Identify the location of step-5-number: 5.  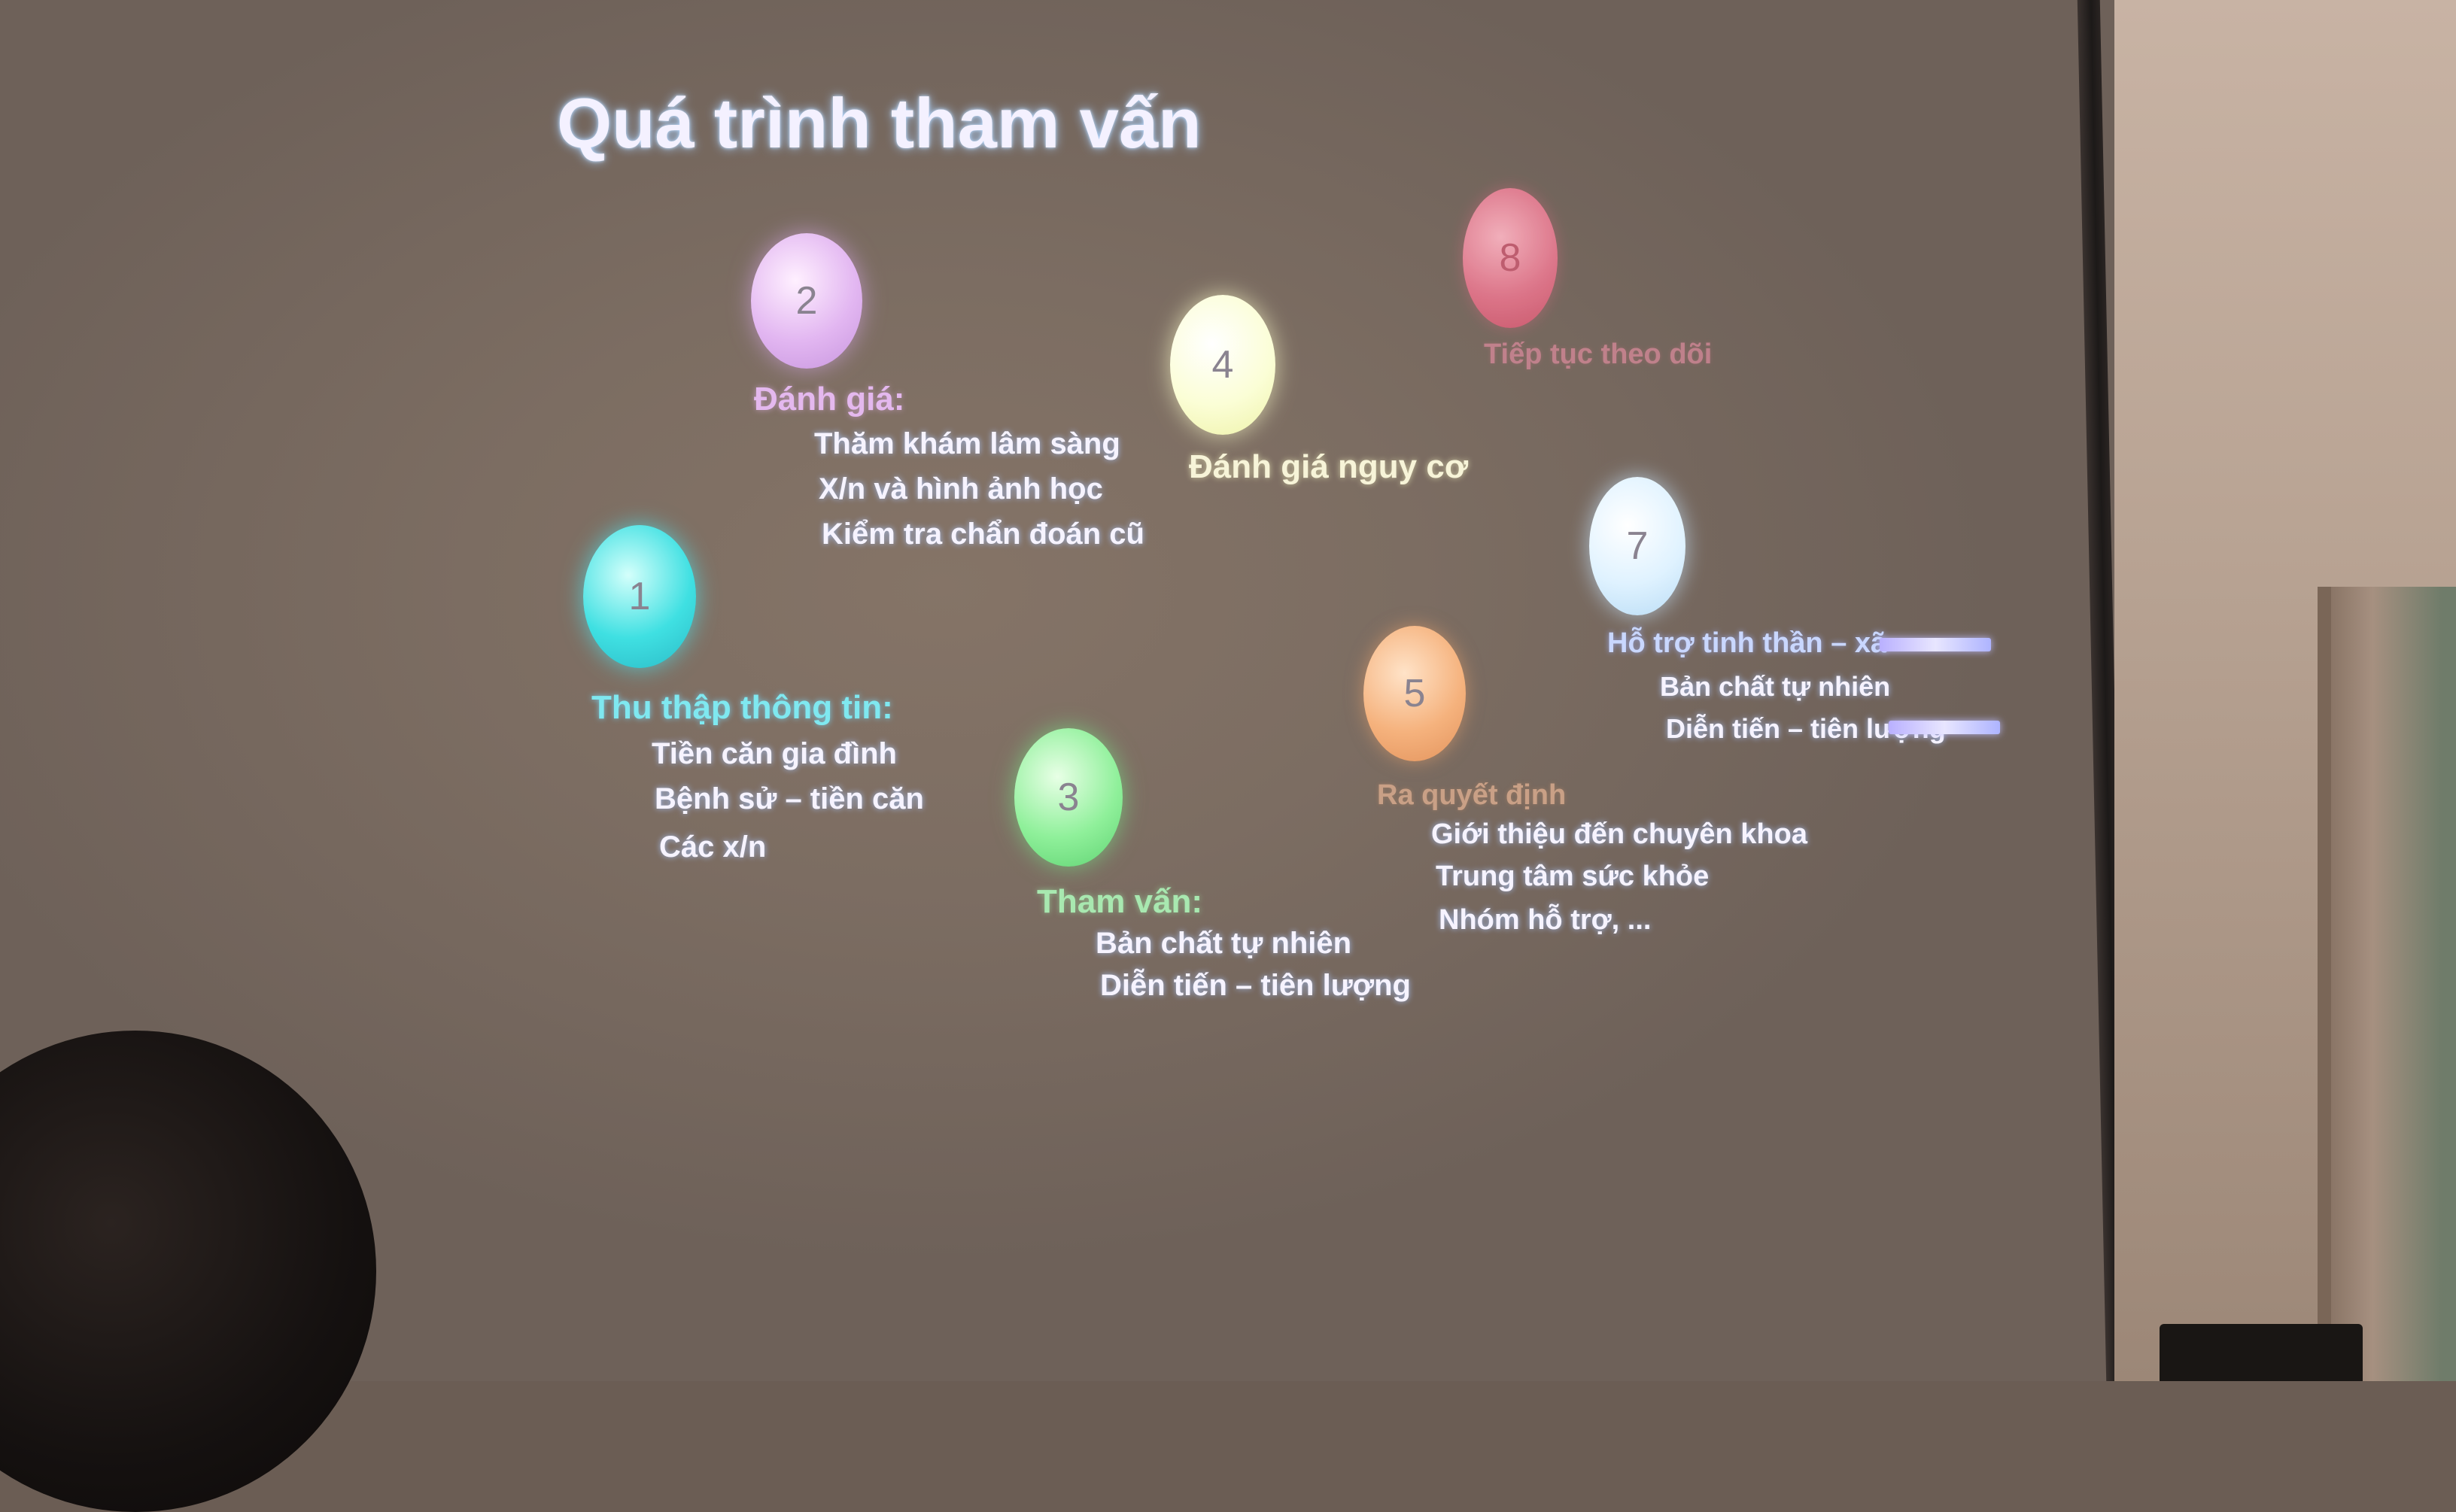
(1414, 693).